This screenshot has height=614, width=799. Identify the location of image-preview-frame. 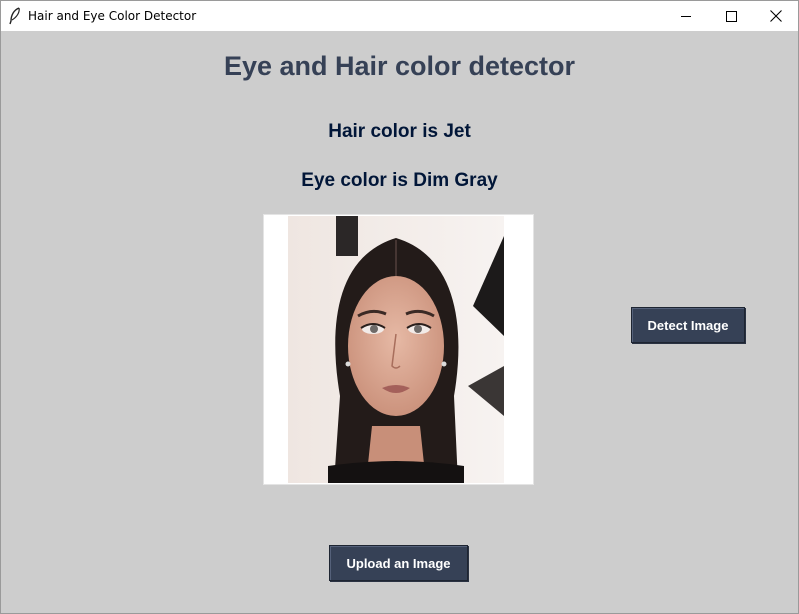
(398, 349).